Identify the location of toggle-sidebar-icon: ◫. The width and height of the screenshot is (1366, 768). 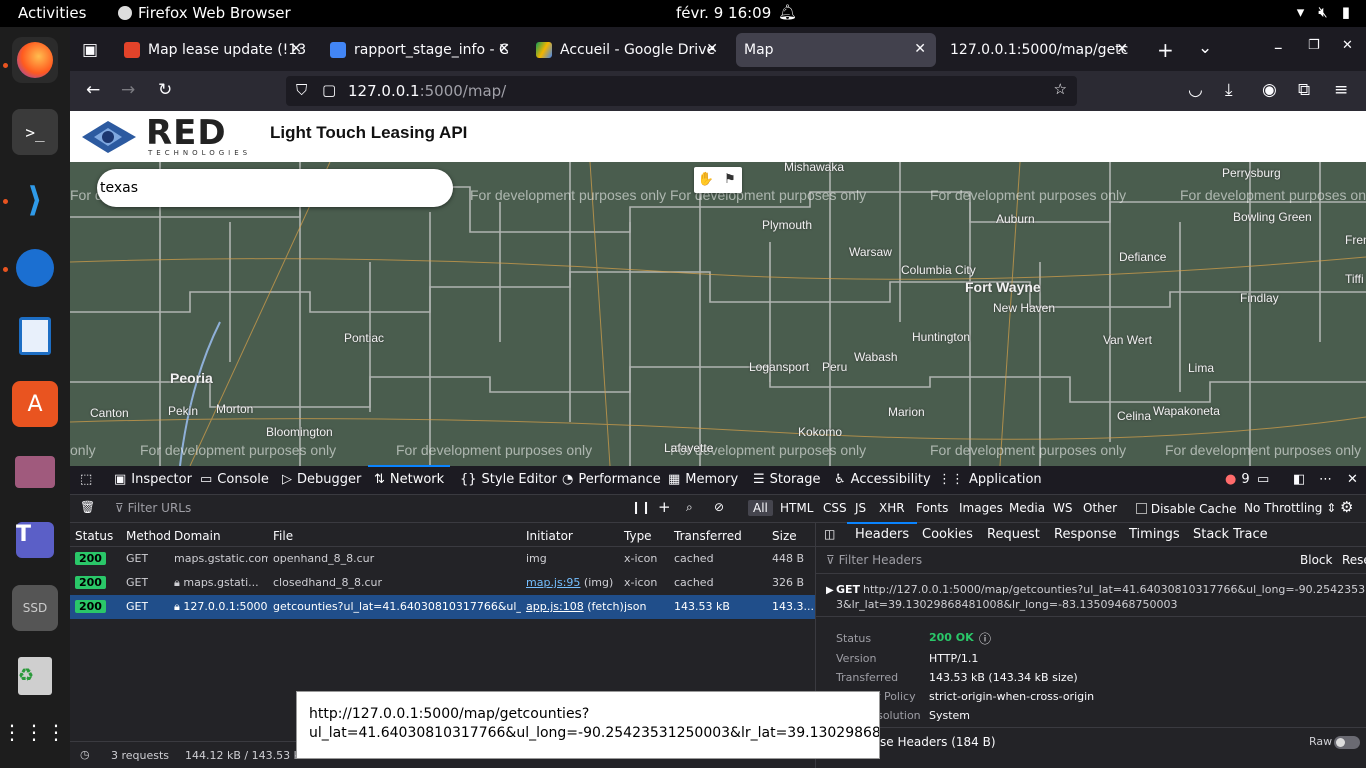
(829, 534).